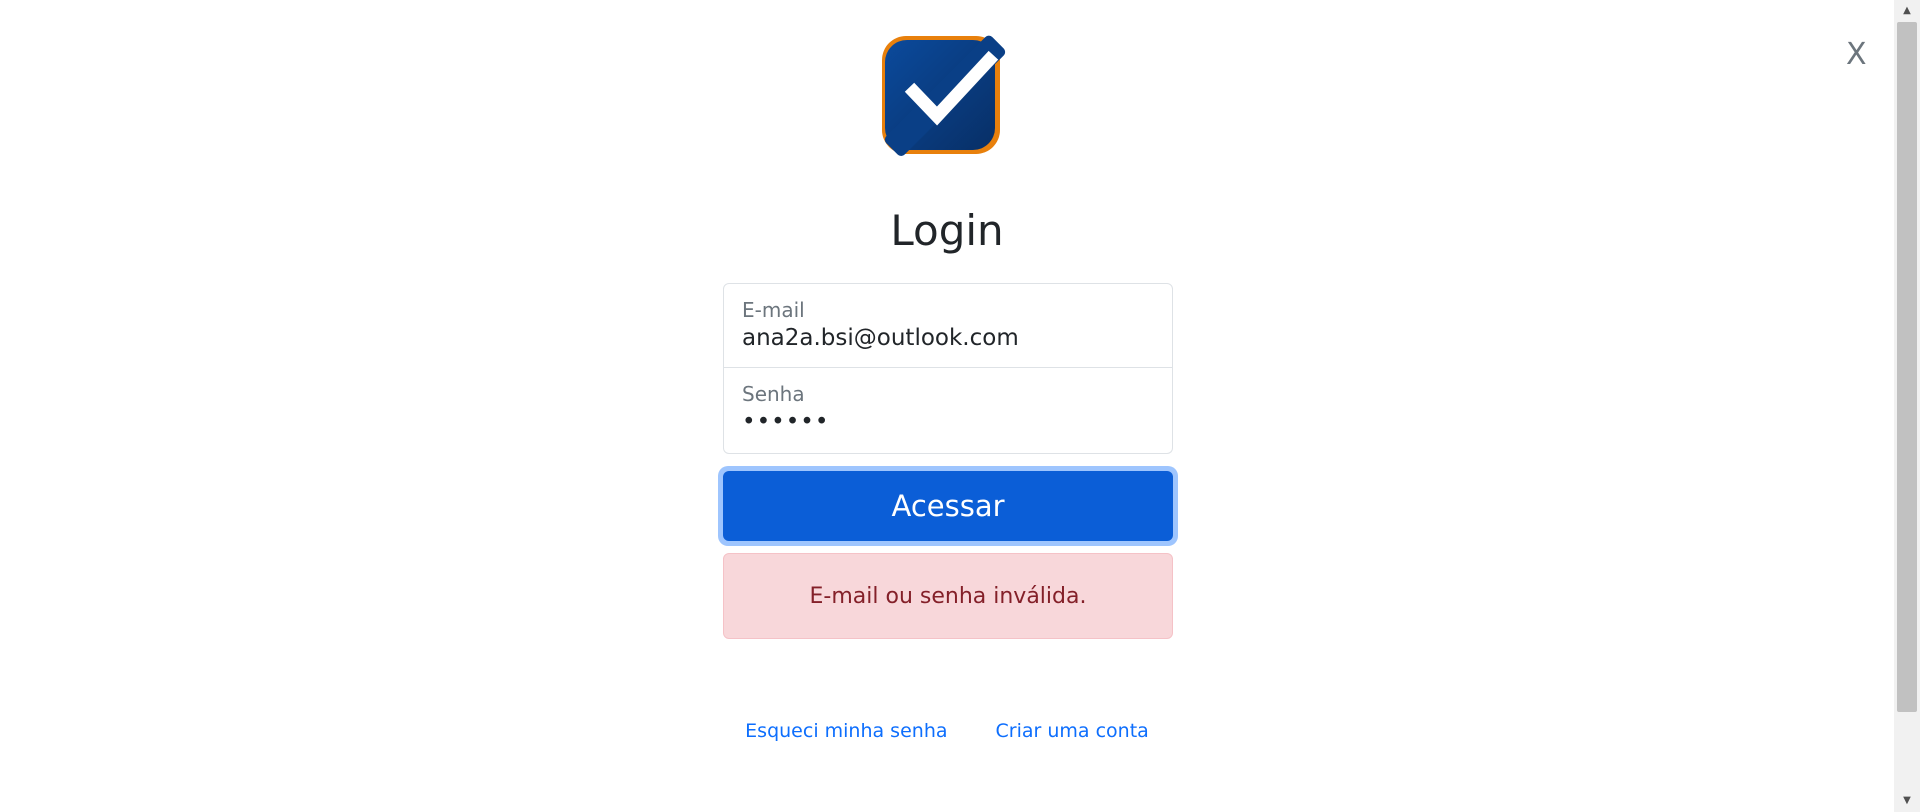  What do you see at coordinates (1907, 367) in the screenshot?
I see `scrollbar-thumb` at bounding box center [1907, 367].